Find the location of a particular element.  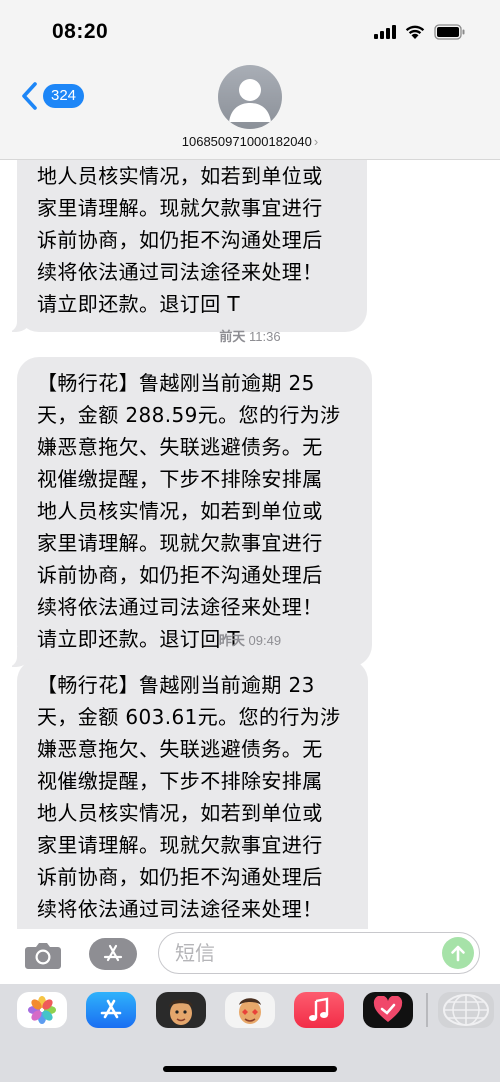

message-input-field is located at coordinates (319, 953).